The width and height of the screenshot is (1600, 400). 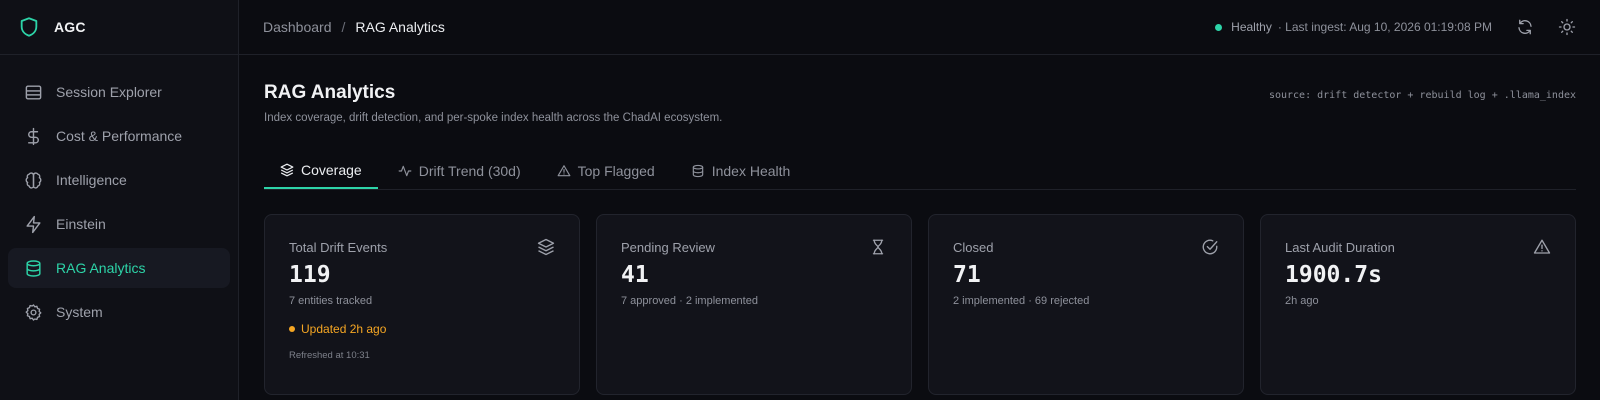 What do you see at coordinates (292, 329) in the screenshot?
I see `updated-dot` at bounding box center [292, 329].